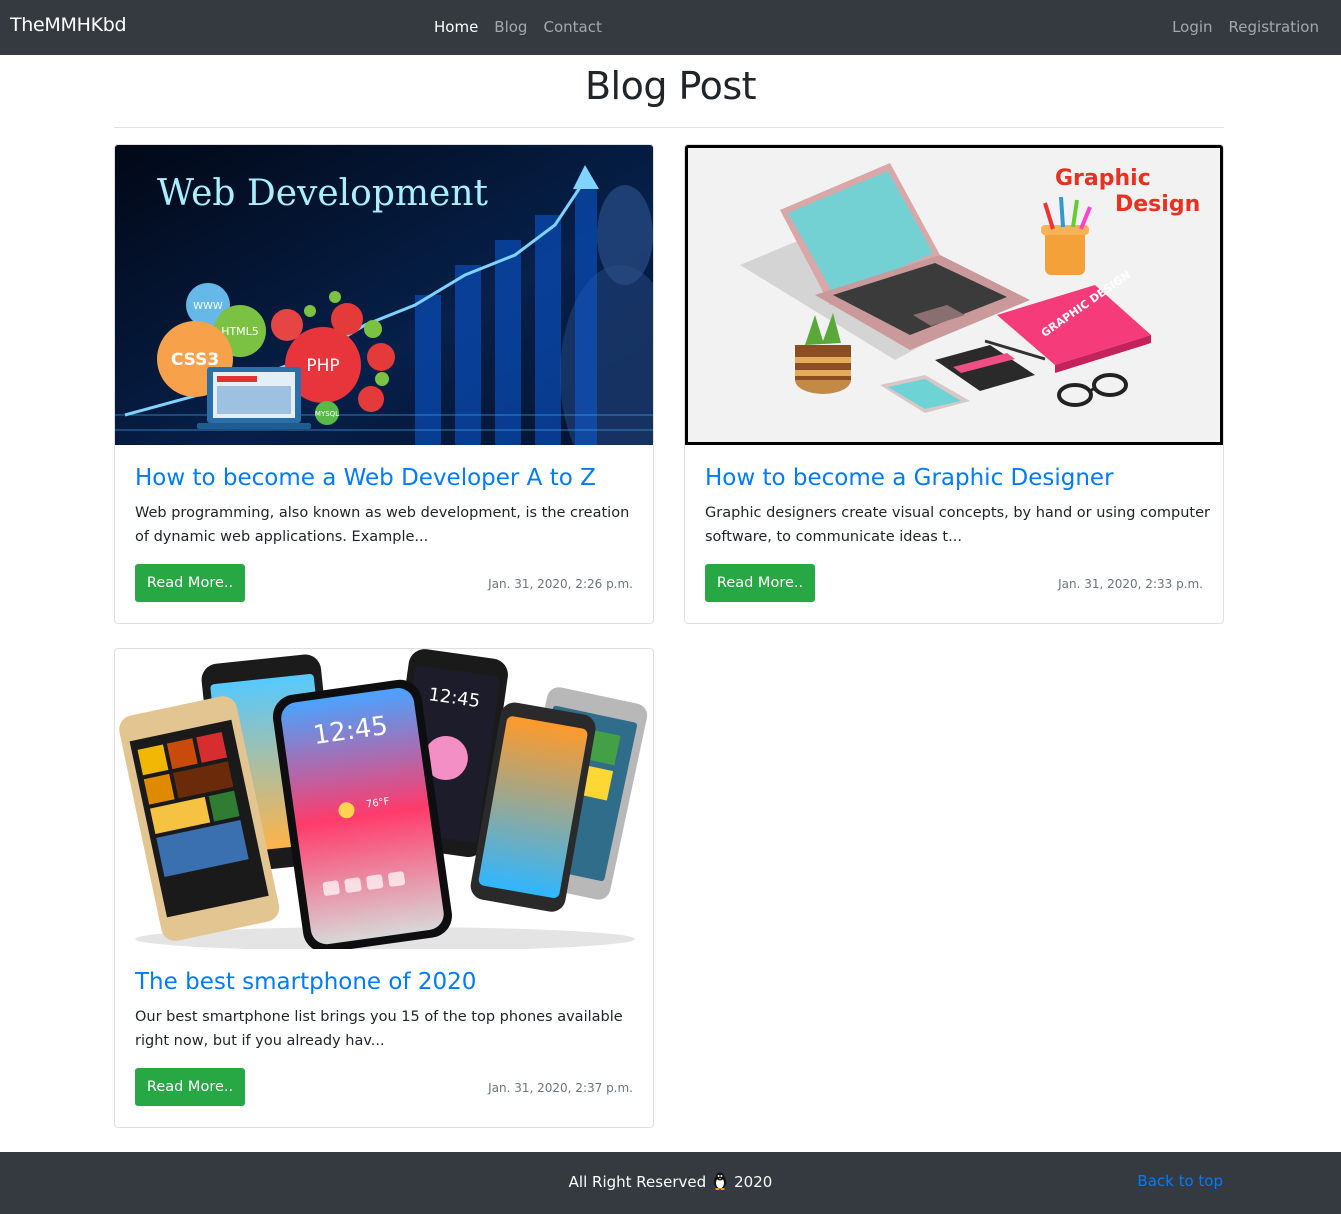 The image size is (1341, 1214). I want to click on title-divider, so click(669, 127).